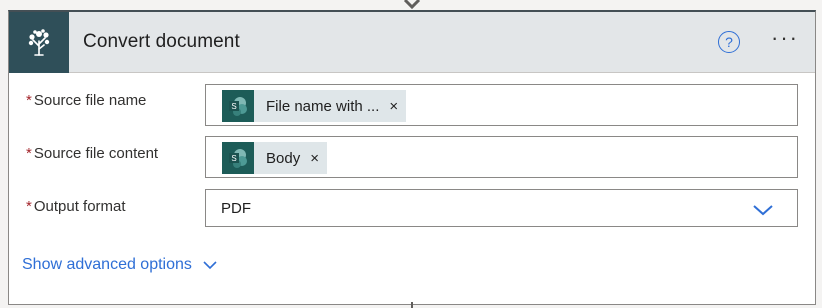 Image resolution: width=822 pixels, height=308 pixels. I want to click on source-file-name-label-text: Source file name, so click(90, 100).